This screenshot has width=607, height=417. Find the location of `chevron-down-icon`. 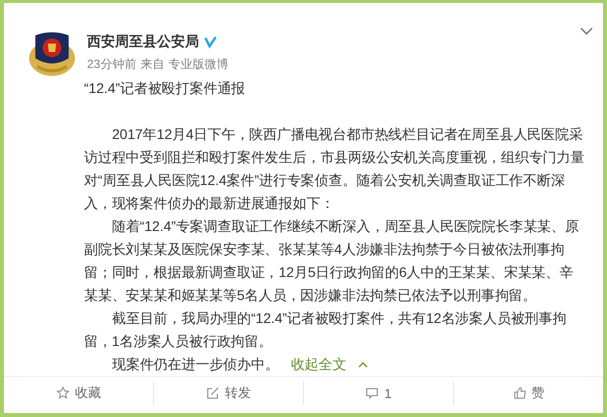

chevron-down-icon is located at coordinates (586, 31).